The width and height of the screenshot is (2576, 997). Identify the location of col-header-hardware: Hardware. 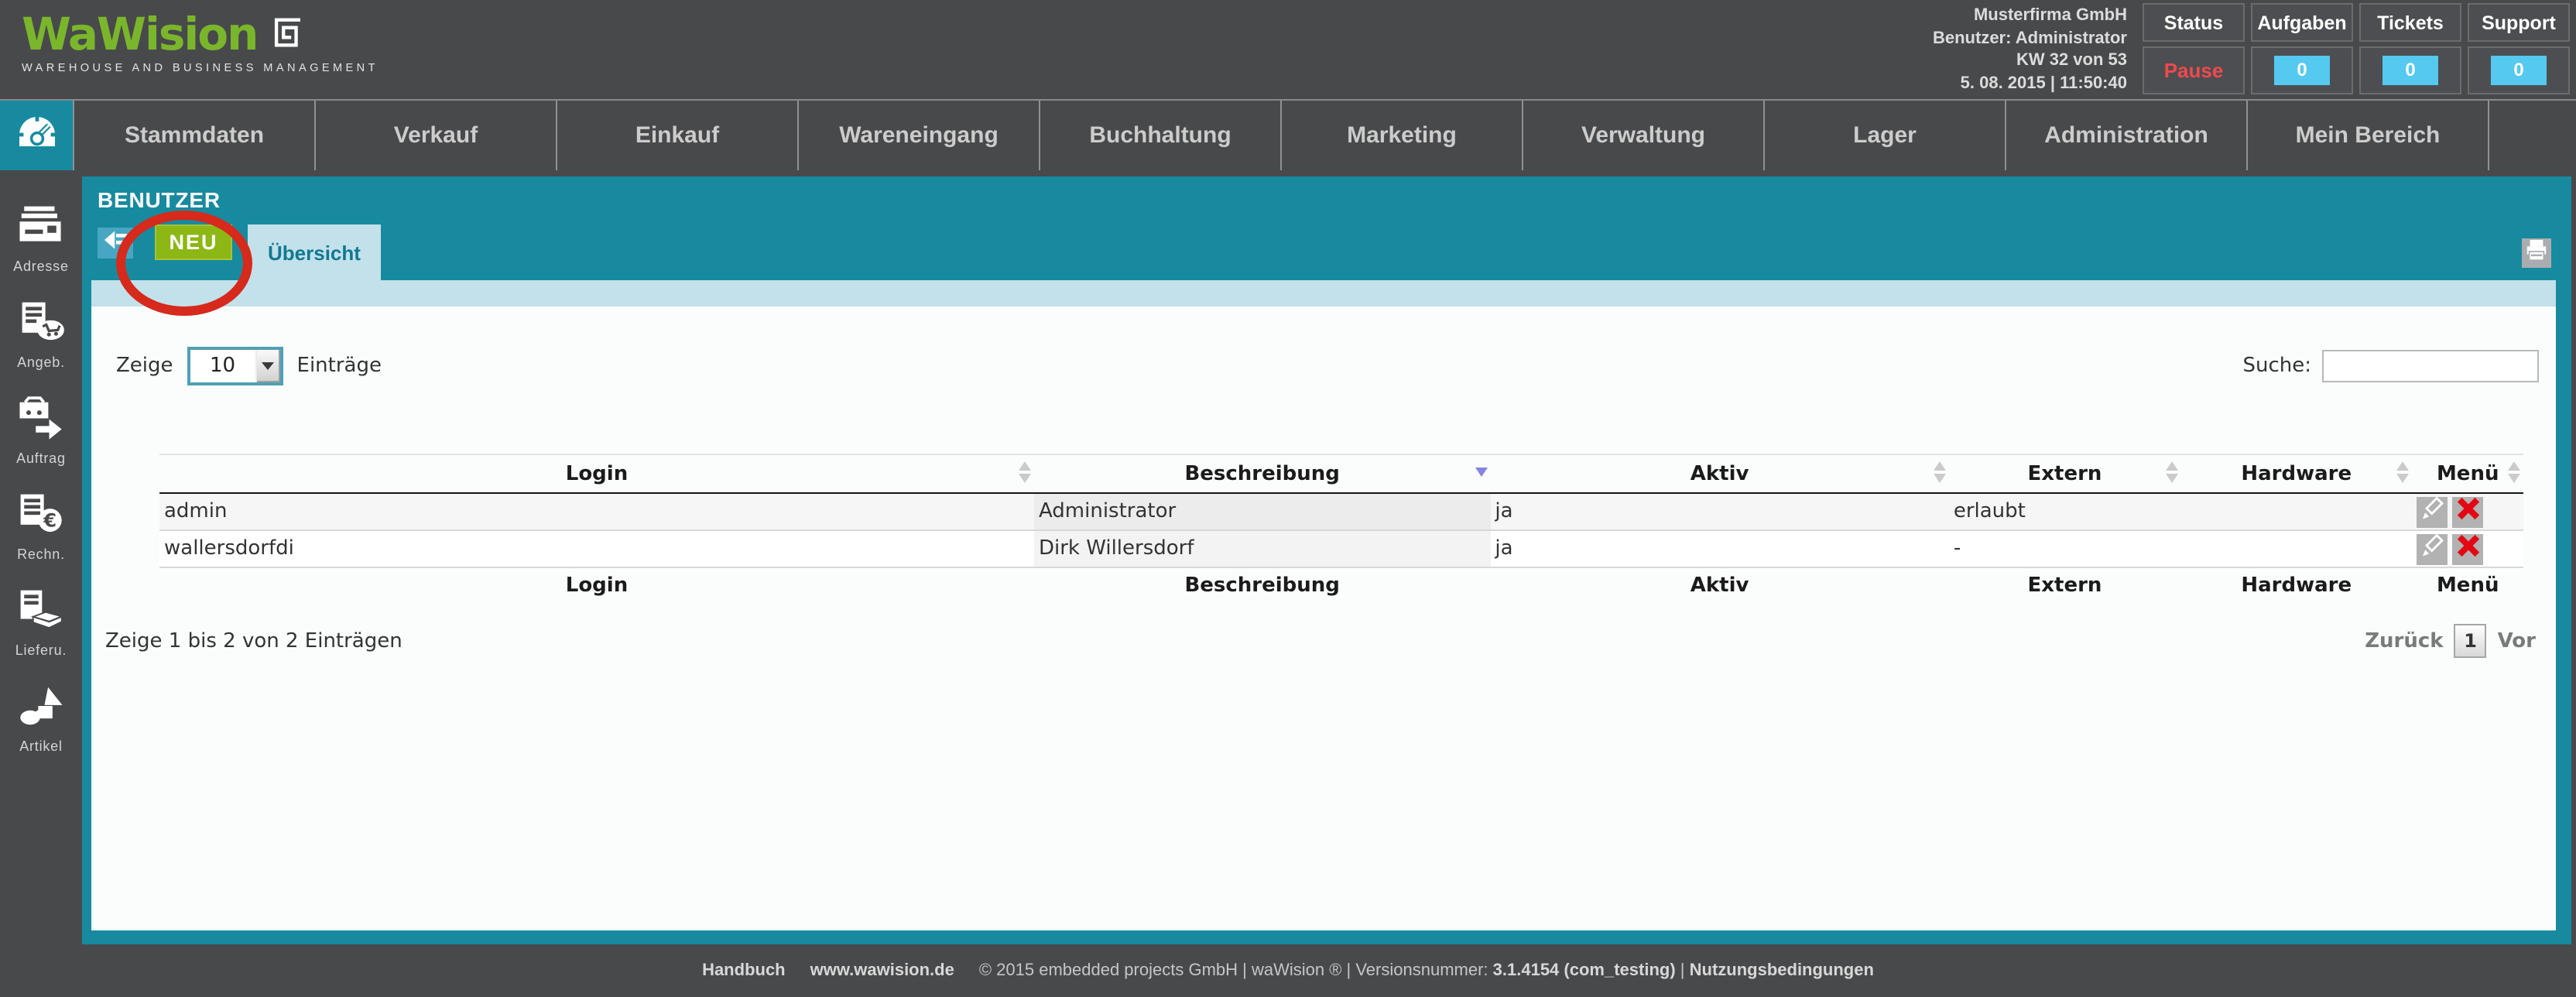
(2296, 474).